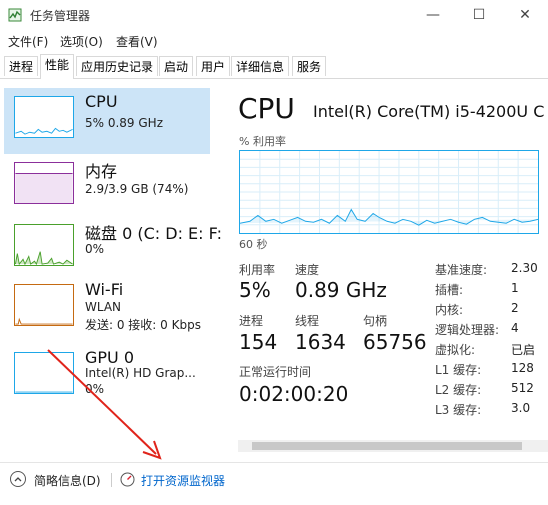 The width and height of the screenshot is (548, 505). I want to click on utilization-label: 利用率, so click(257, 270).